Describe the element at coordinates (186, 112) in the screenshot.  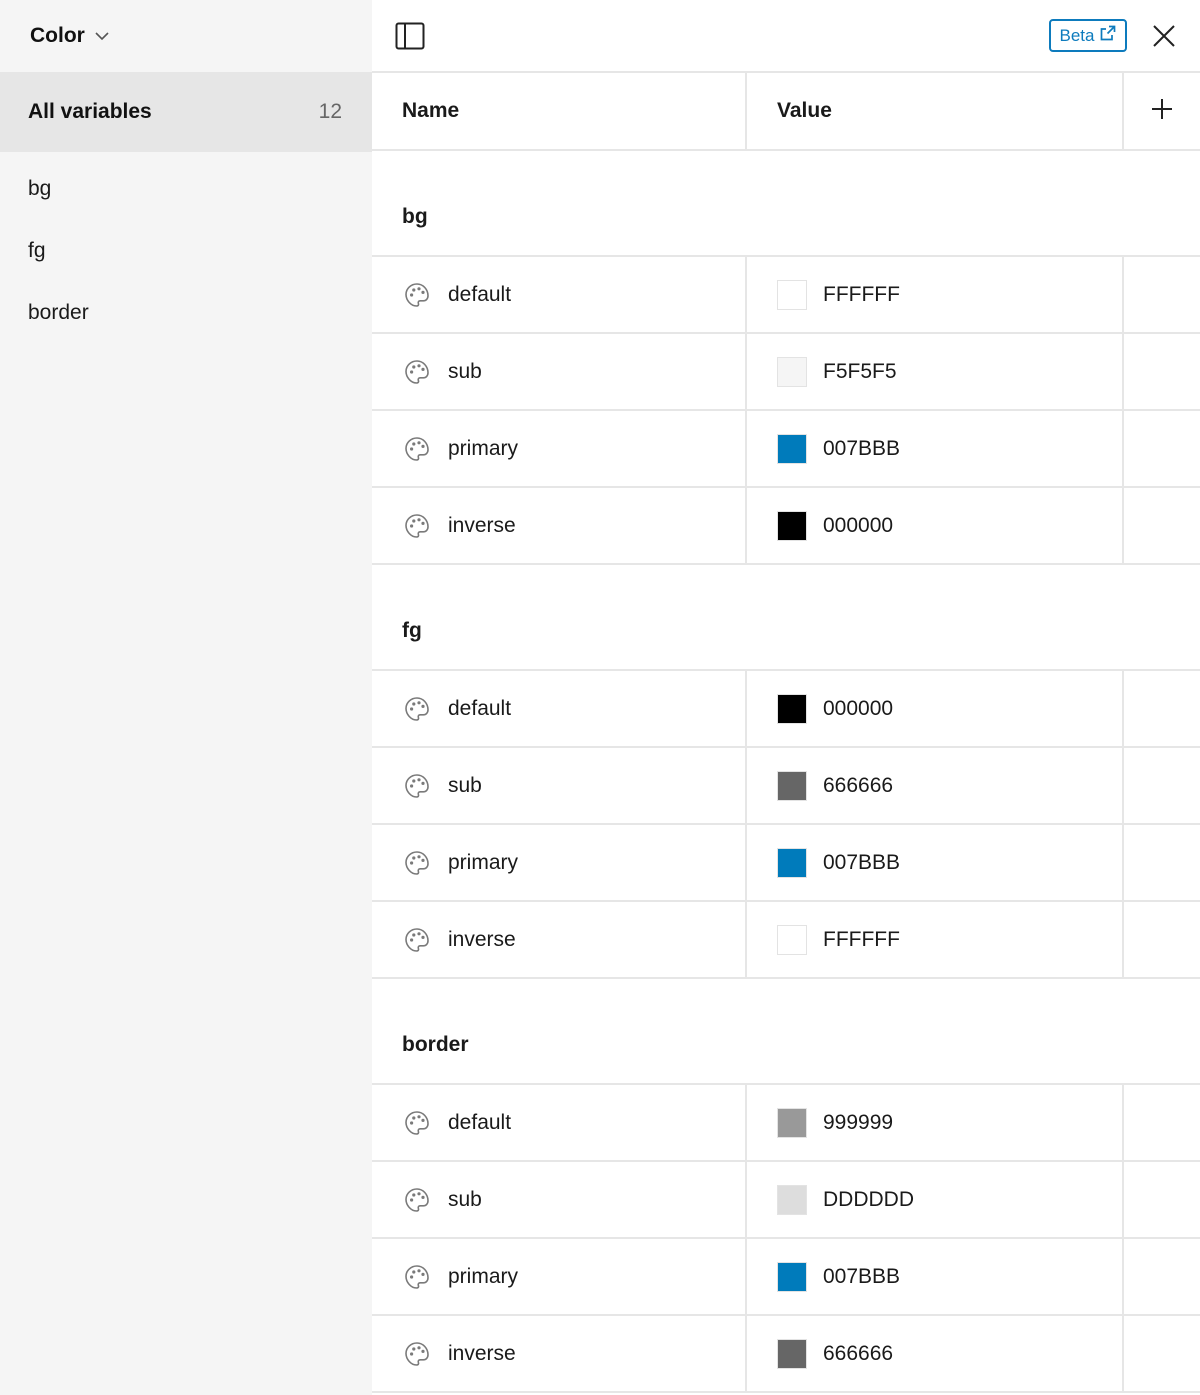
I see `sidebar-item-all-variables: All variables 12` at that location.